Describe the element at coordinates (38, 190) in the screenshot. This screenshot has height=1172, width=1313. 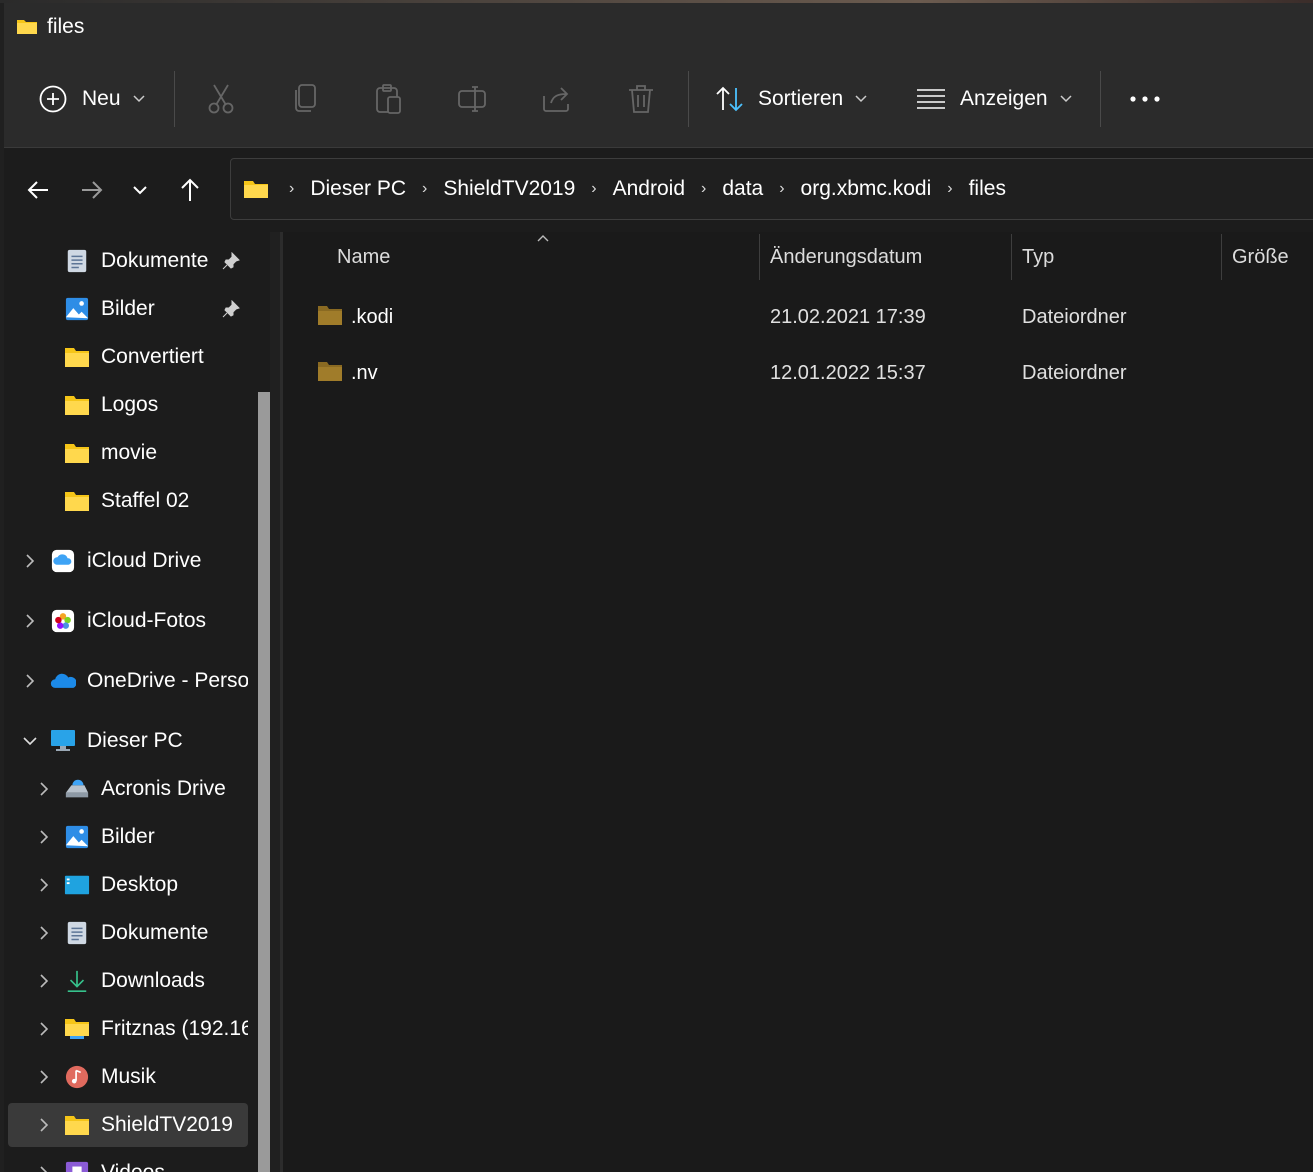
I see `back-button` at that location.